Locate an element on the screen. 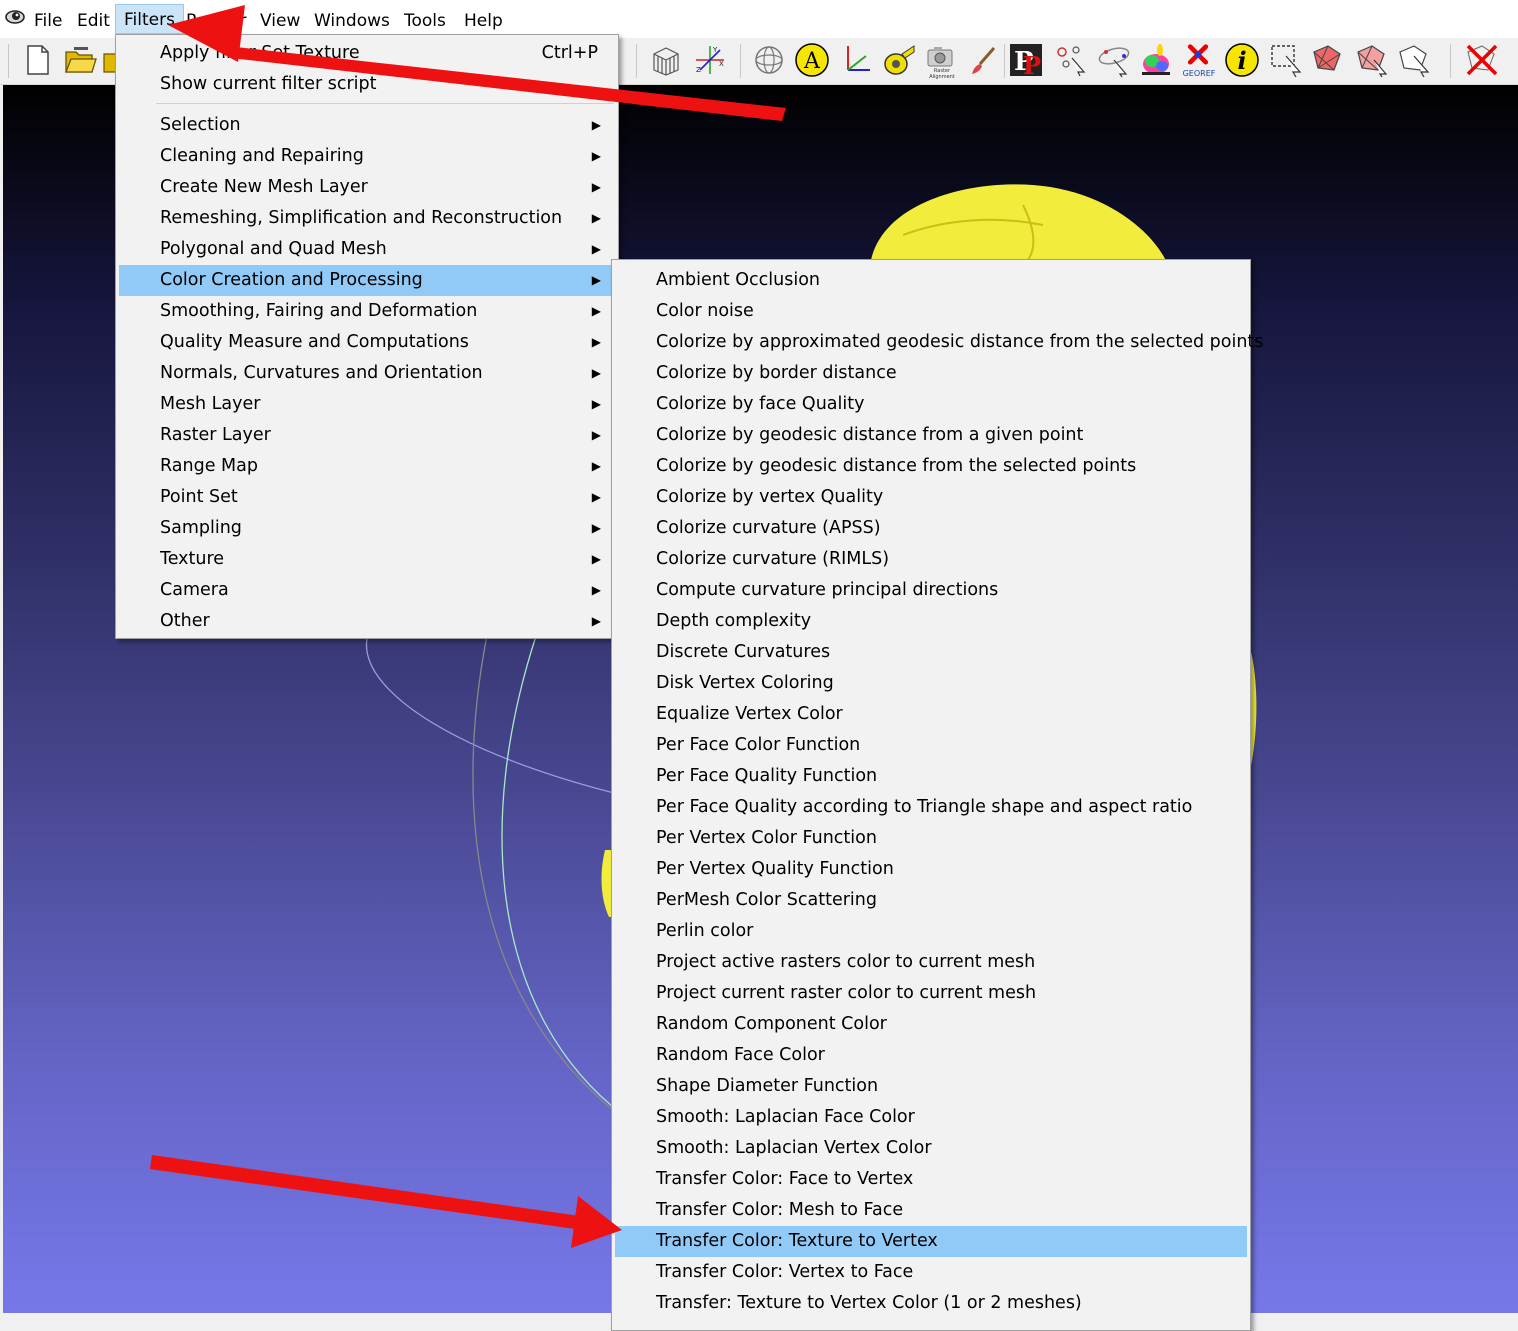  manipulator-icon is located at coordinates (1114, 60).